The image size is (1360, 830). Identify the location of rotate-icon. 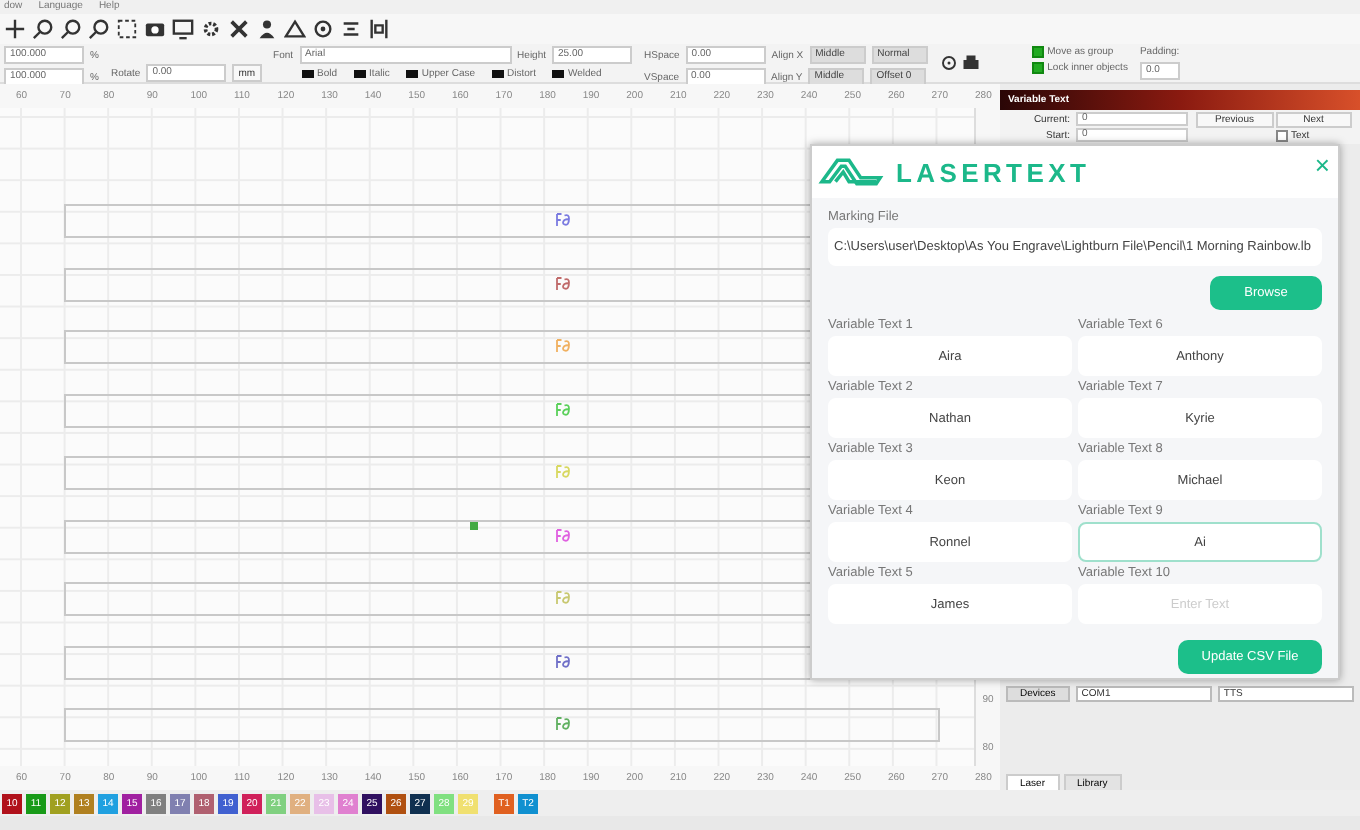
(948, 63).